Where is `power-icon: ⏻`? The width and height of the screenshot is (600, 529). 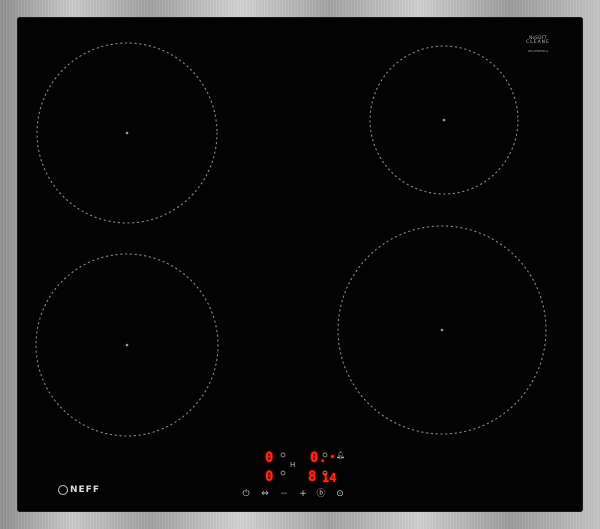
power-icon: ⏻ is located at coordinates (246, 494).